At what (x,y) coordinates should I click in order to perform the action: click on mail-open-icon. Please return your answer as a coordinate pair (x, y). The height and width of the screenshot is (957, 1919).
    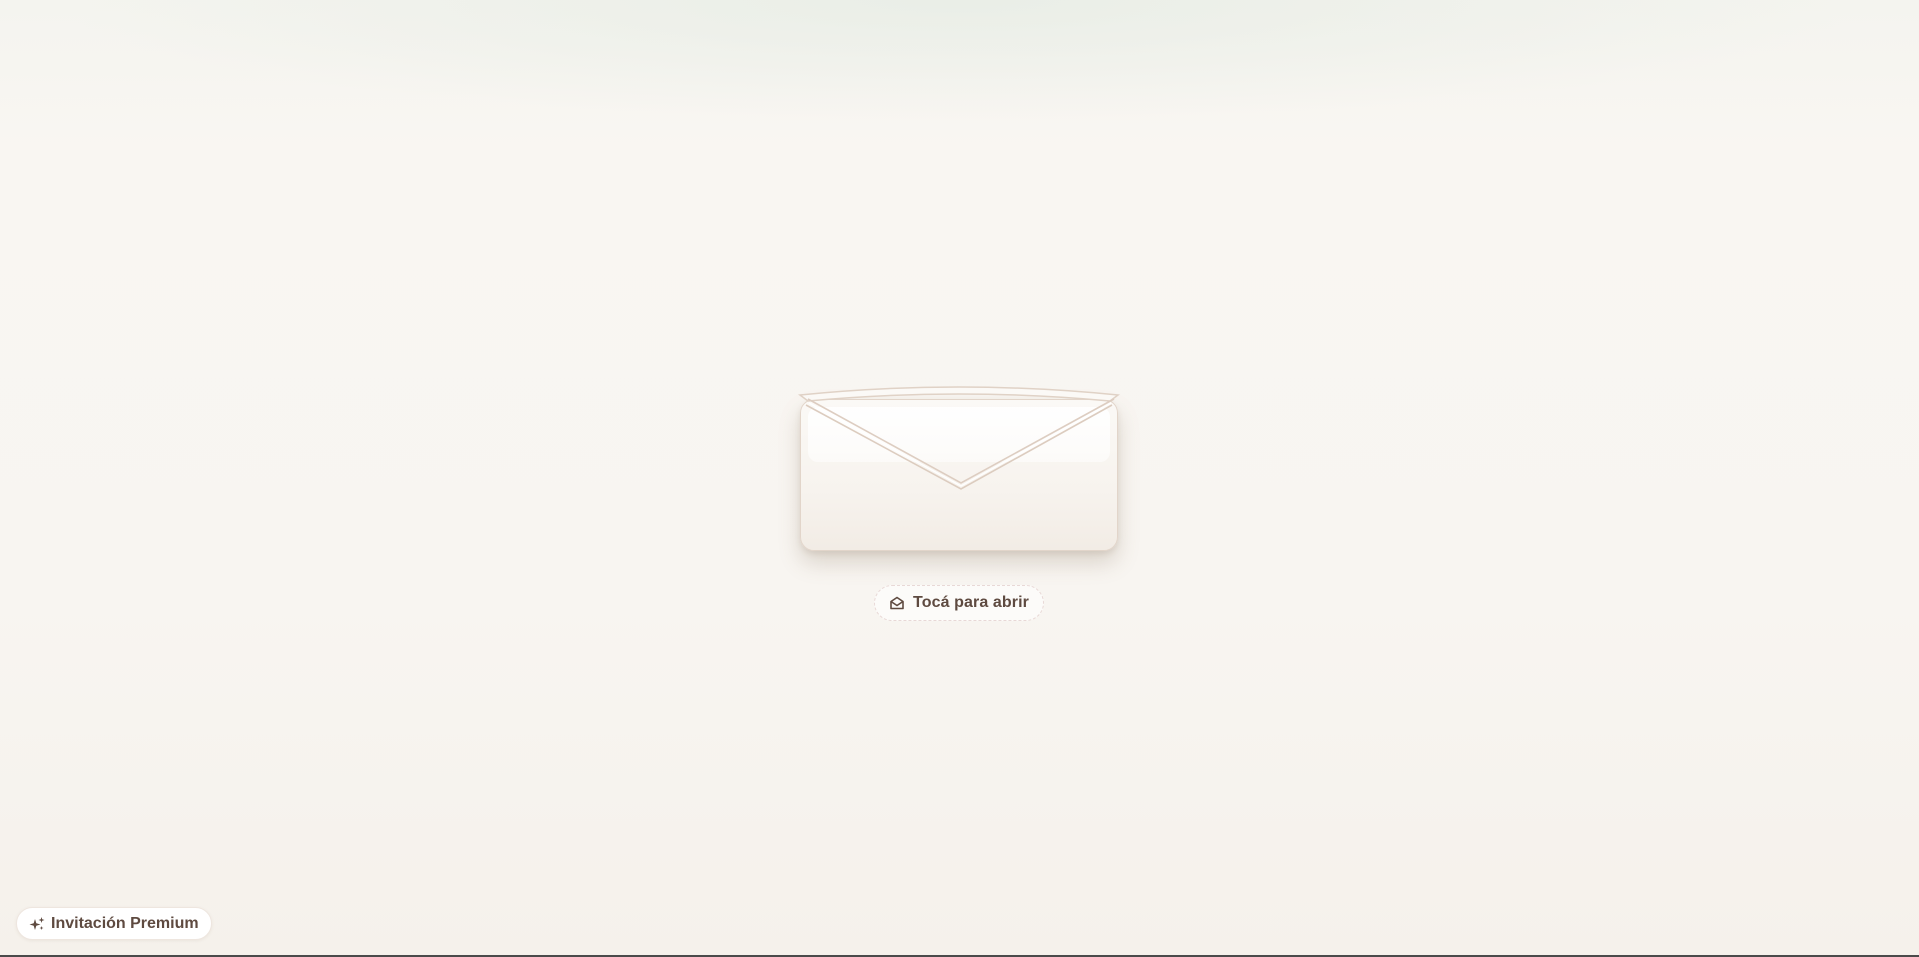
    Looking at the image, I should click on (897, 603).